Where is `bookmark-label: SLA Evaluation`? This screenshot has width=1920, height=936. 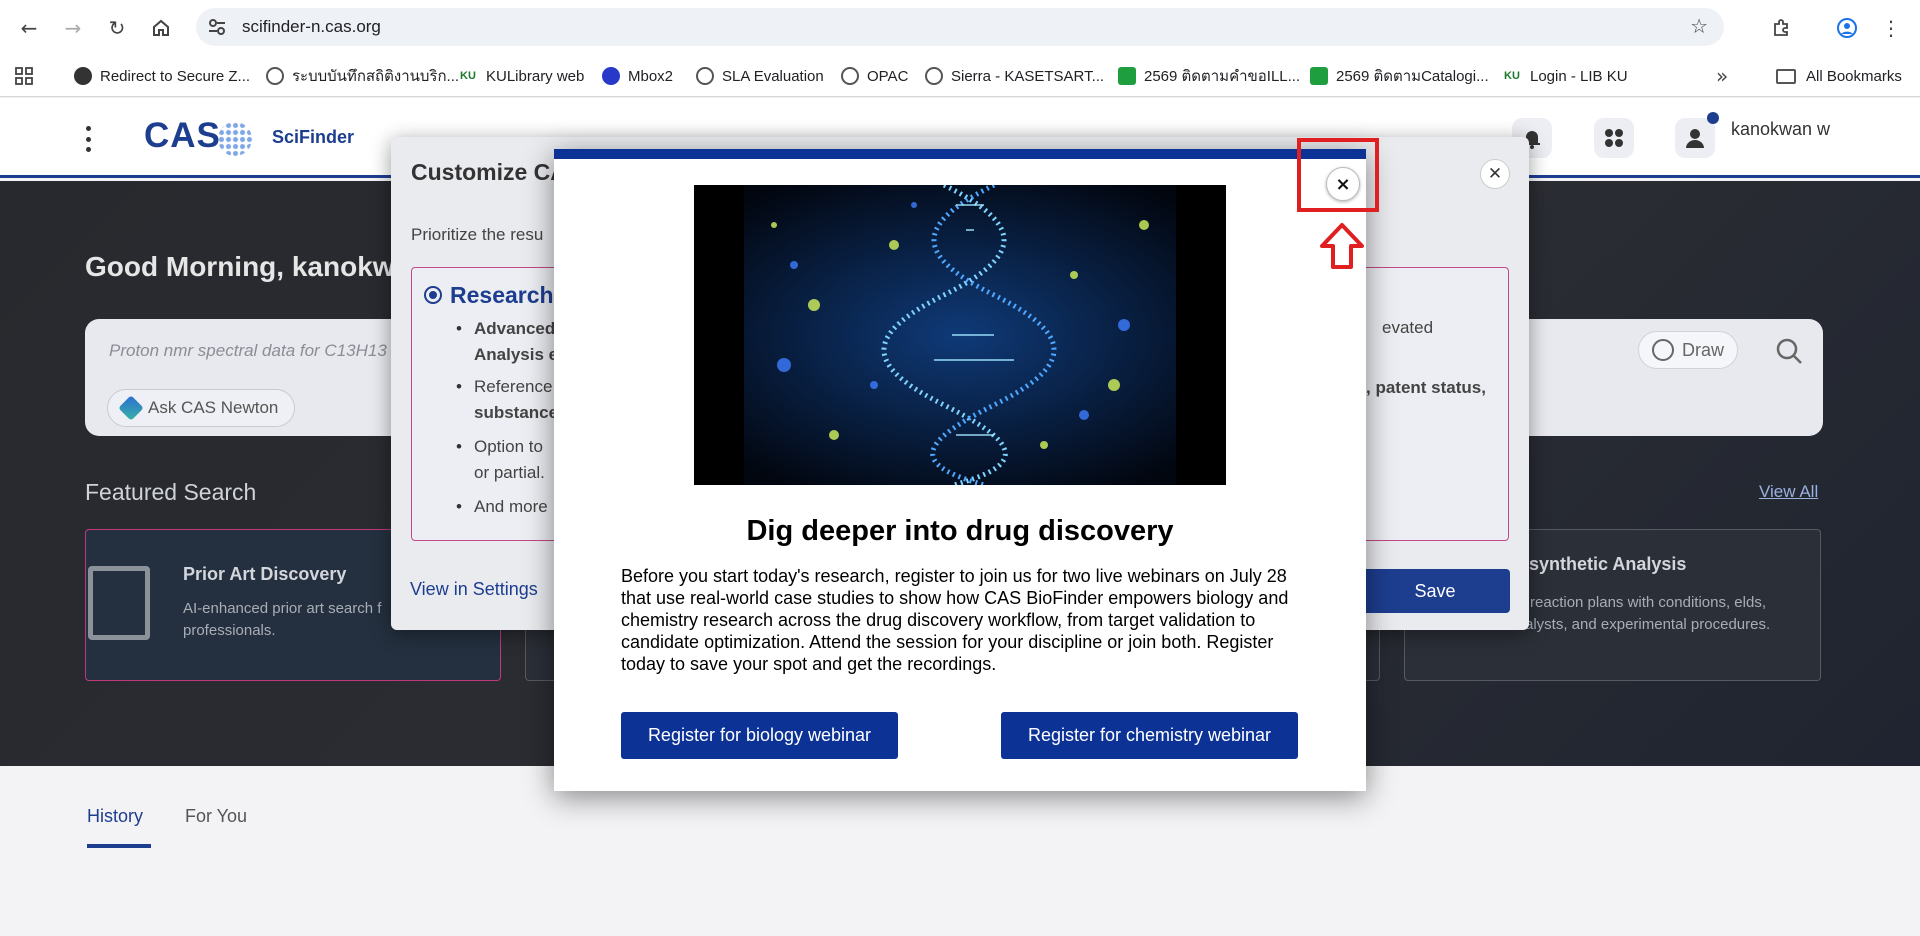 bookmark-label: SLA Evaluation is located at coordinates (773, 76).